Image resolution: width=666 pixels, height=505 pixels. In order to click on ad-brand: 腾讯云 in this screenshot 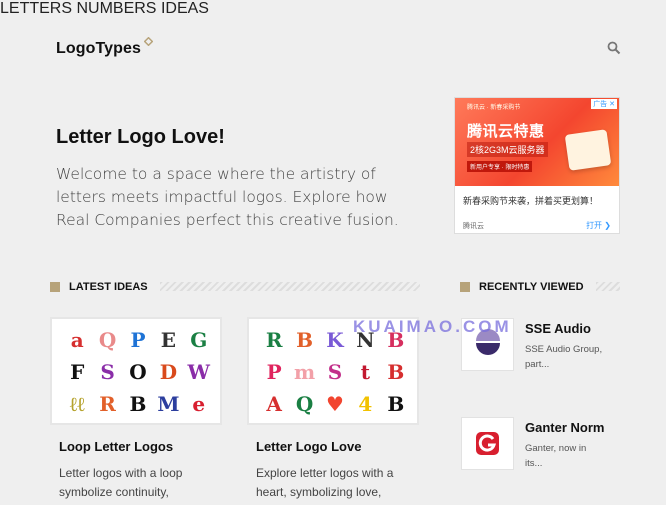, I will do `click(473, 226)`.